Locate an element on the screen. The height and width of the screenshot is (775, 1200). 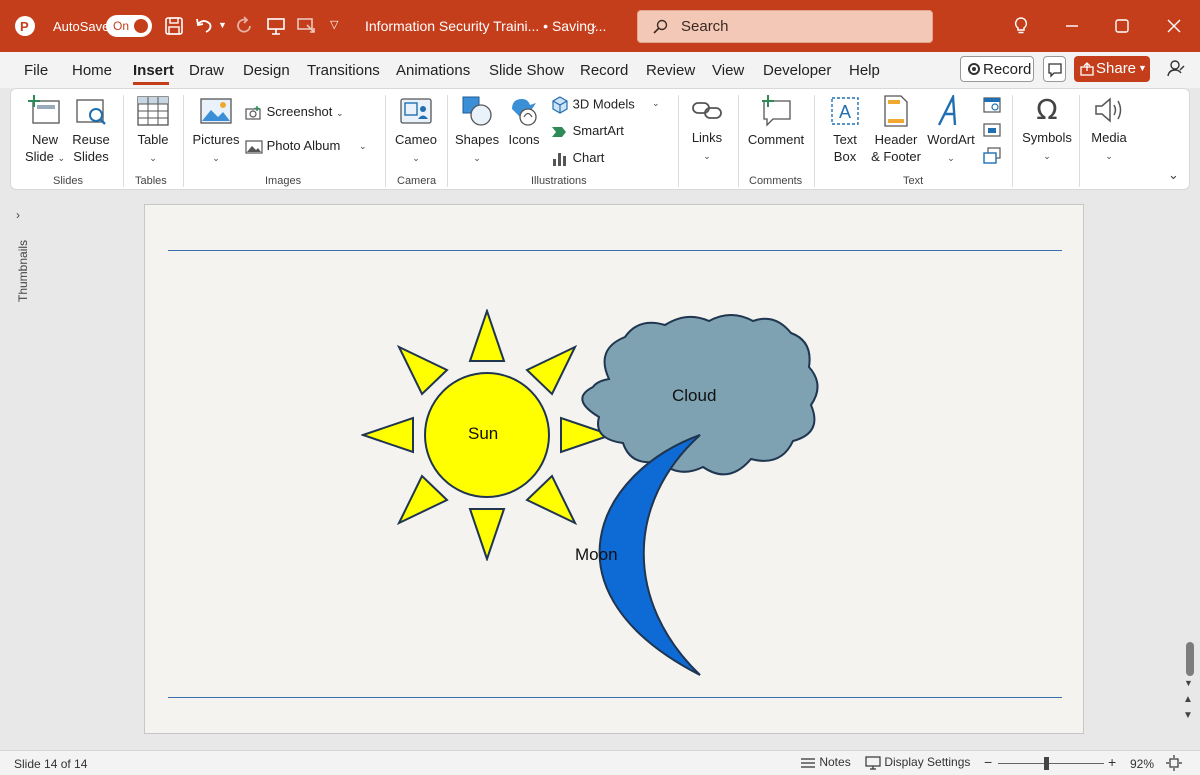
cameo-icon is located at coordinates (416, 111).